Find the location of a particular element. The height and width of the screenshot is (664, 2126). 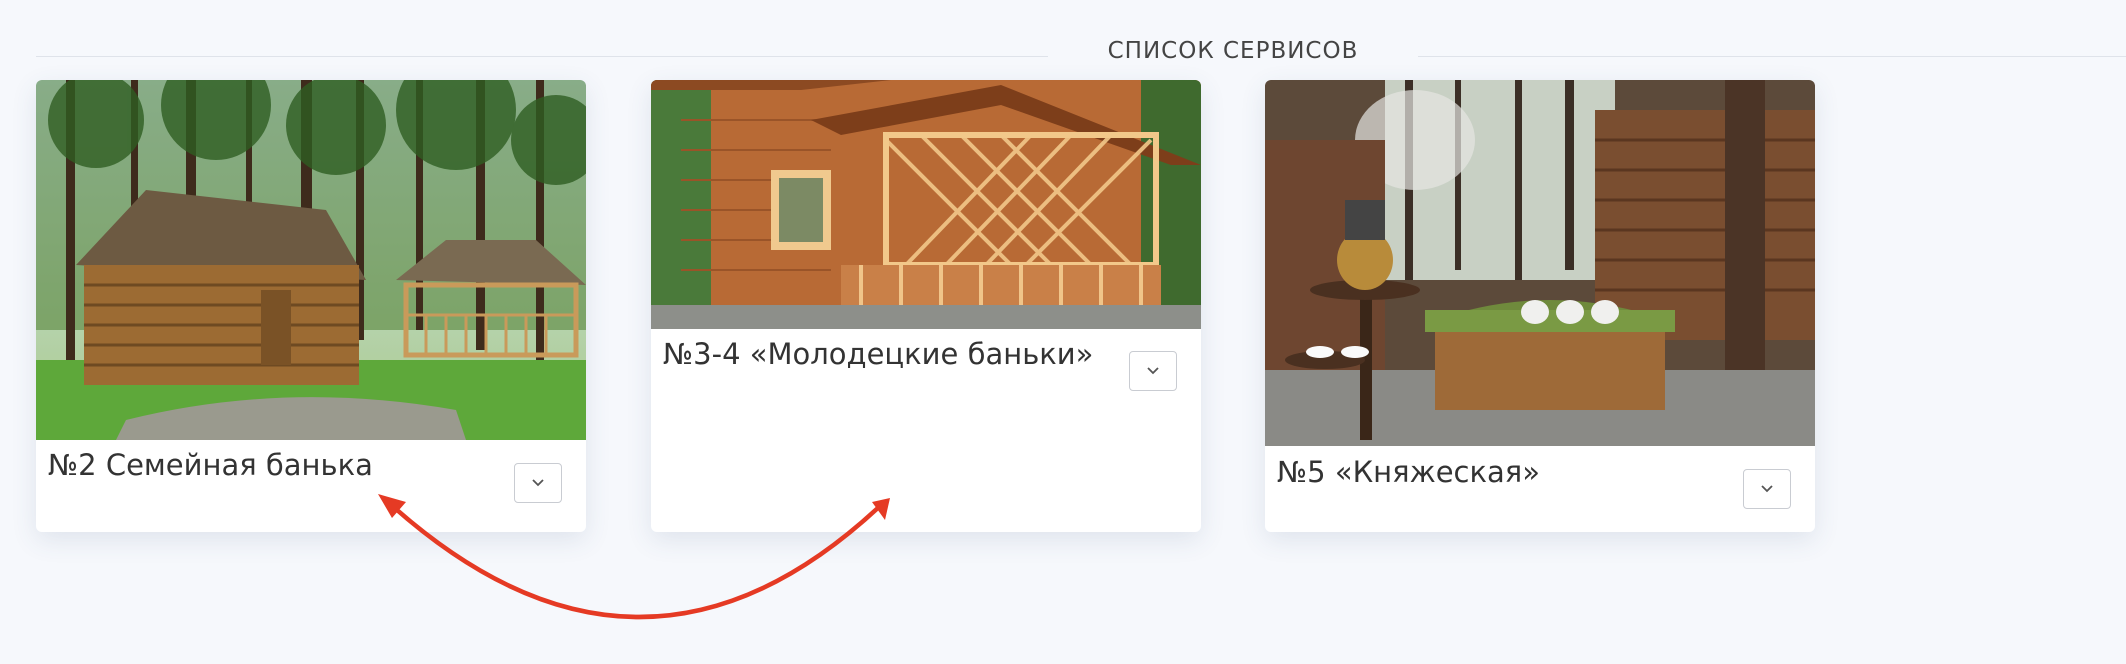

service-photo-wooden-house is located at coordinates (926, 204).